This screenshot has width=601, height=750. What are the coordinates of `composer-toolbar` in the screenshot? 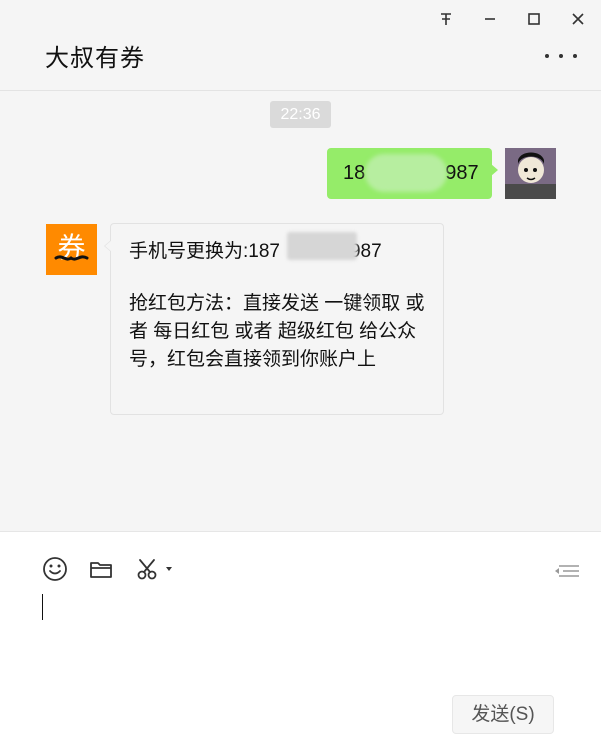 It's located at (108, 569).